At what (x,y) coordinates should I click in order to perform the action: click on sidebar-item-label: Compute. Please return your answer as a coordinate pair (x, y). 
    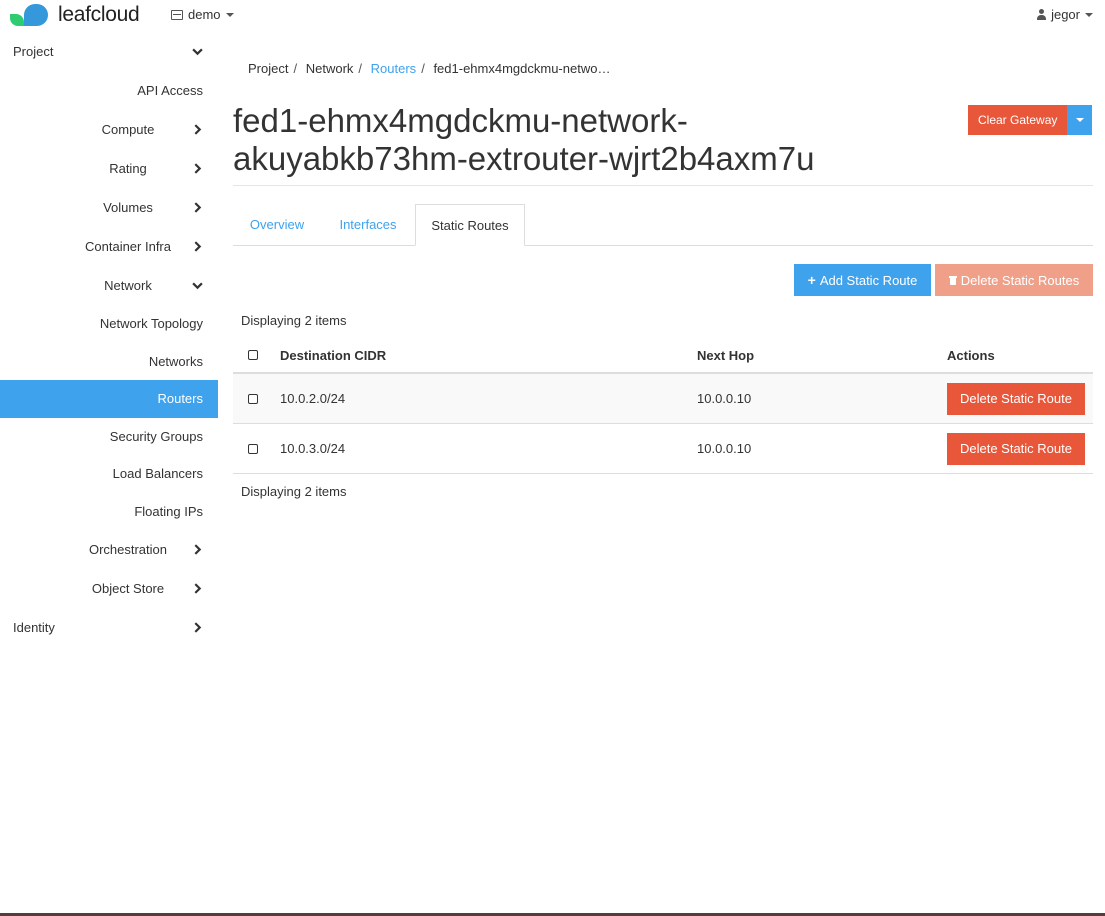
    Looking at the image, I should click on (128, 129).